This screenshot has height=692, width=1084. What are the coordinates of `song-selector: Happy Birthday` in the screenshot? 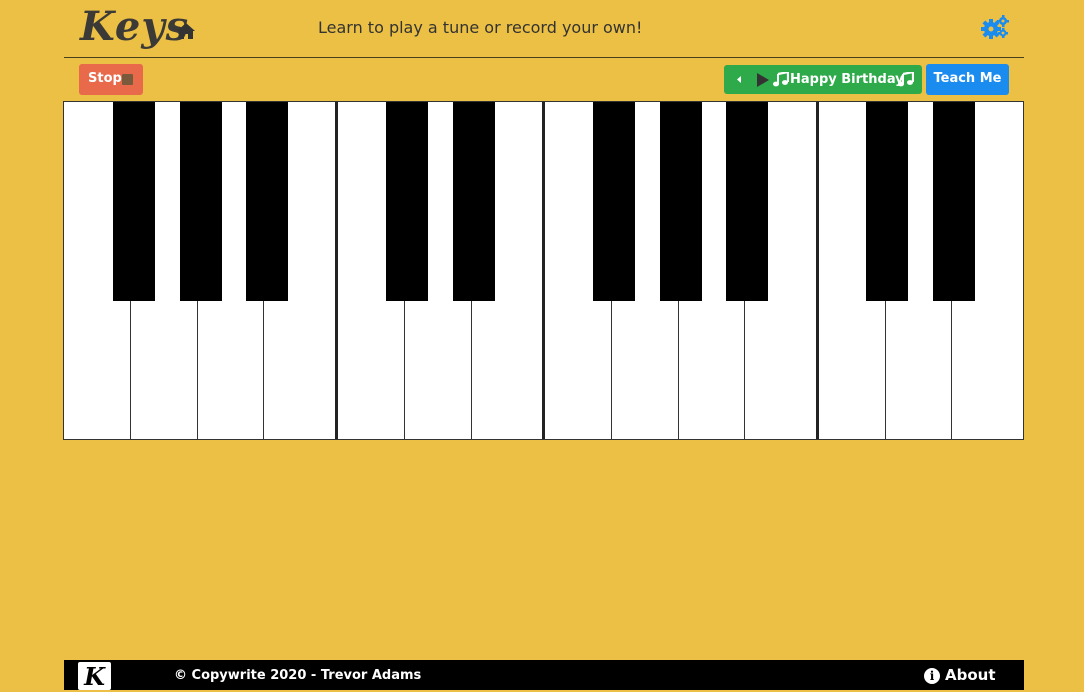 It's located at (823, 79).